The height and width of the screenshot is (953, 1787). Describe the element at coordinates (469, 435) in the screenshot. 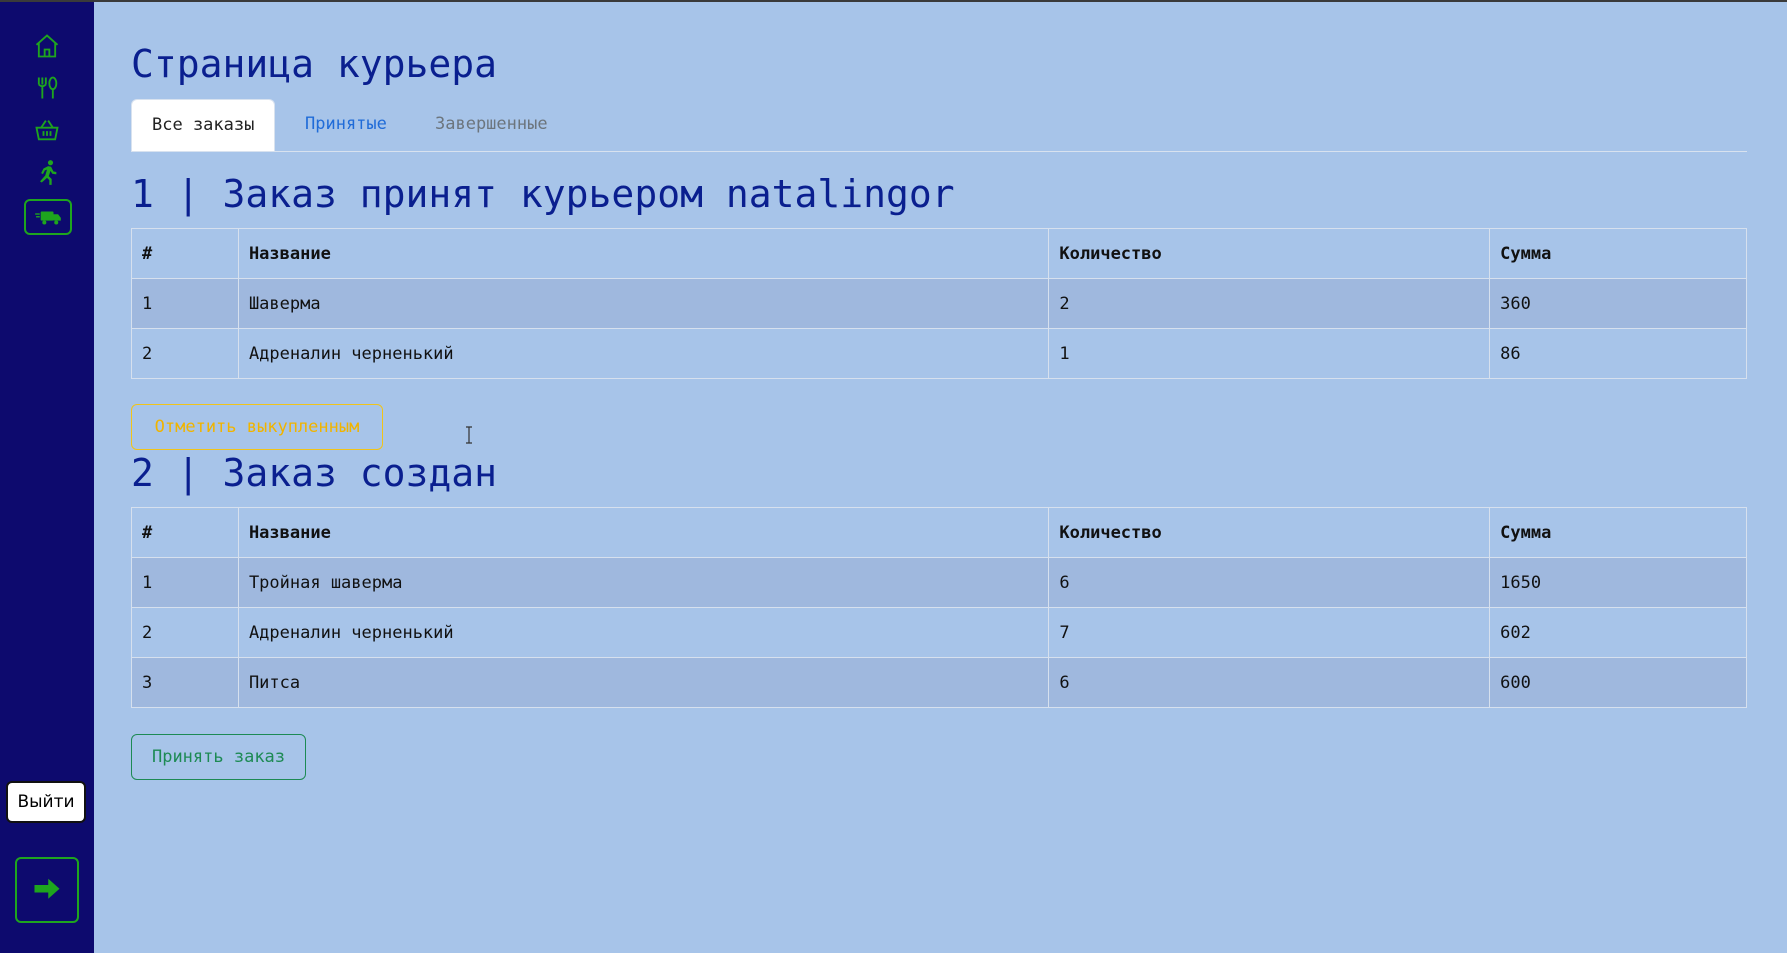

I see `text-cursor-icon` at that location.